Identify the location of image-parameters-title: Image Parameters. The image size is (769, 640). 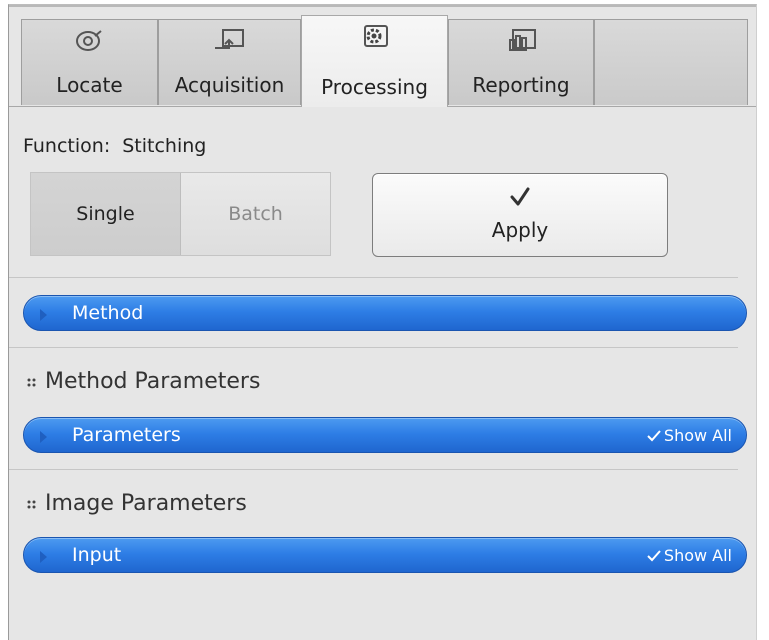
(146, 503).